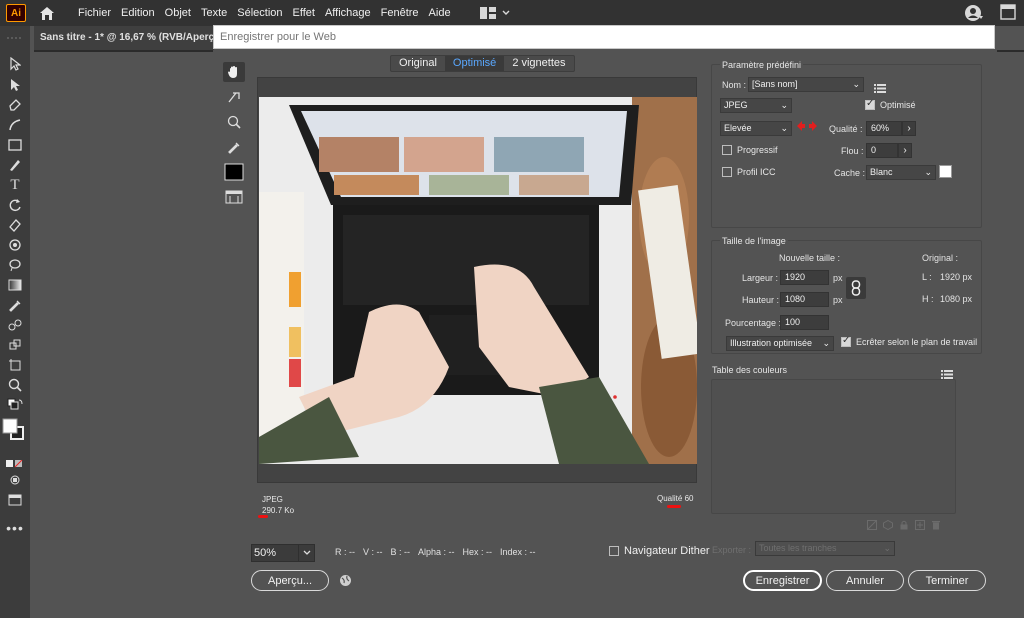 The height and width of the screenshot is (618, 1024). Describe the element at coordinates (47, 13) in the screenshot. I see `home-icon` at that location.